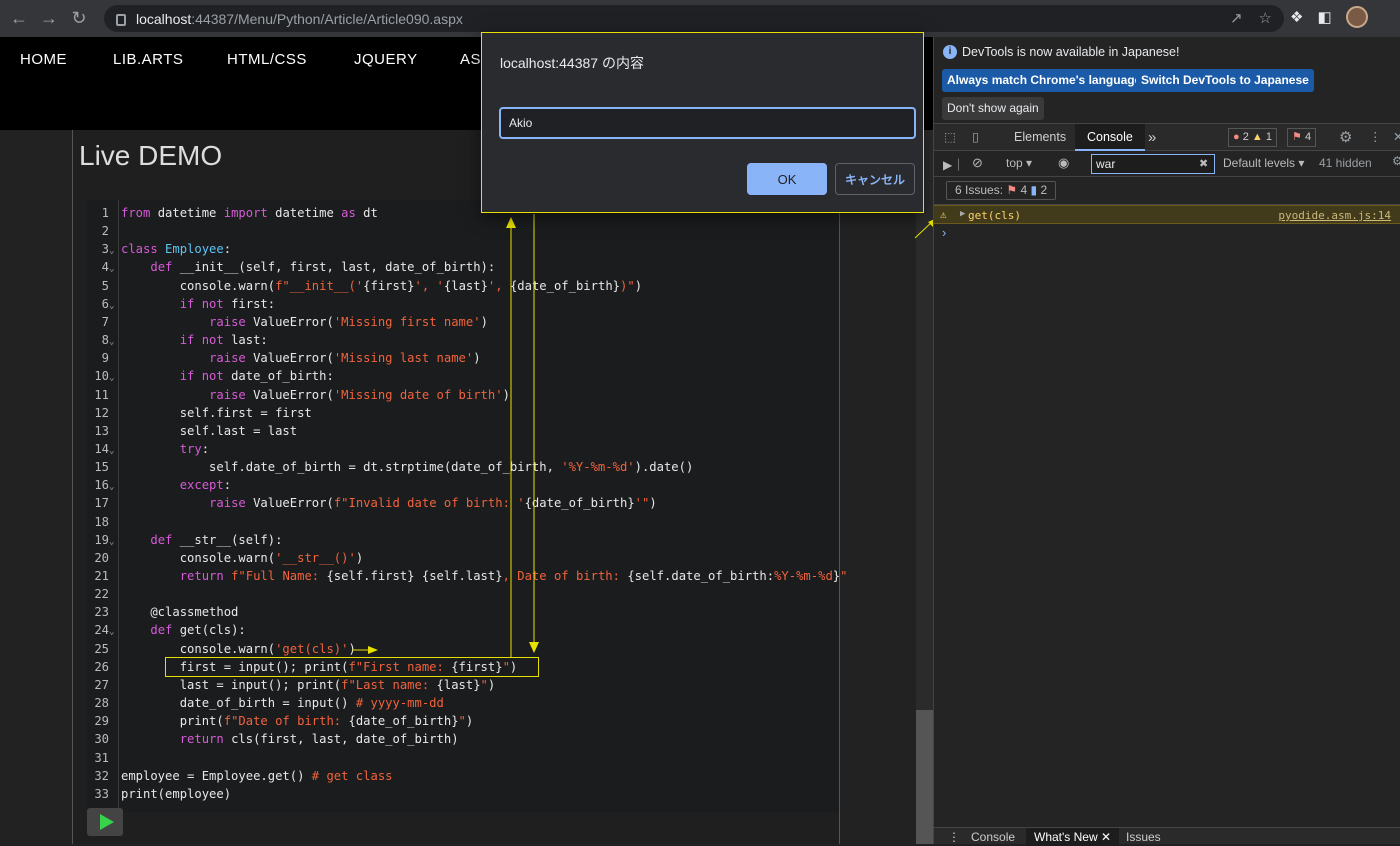 This screenshot has height=846, width=1400. I want to click on console-warning-row: ⚠ ▶ get(cls) pyodide.asm.js:14, so click(1167, 214).